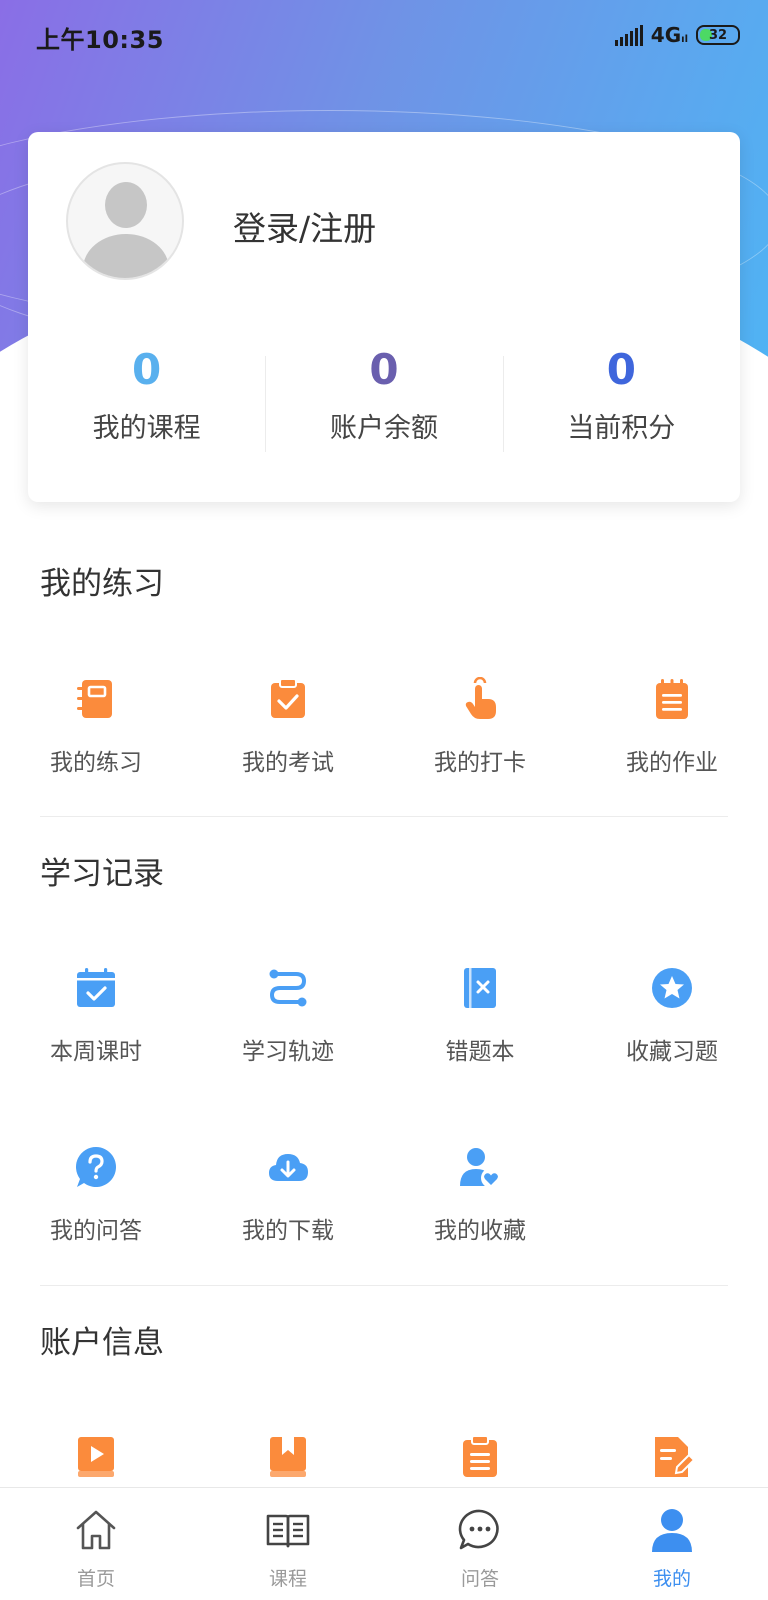 This screenshot has height=1600, width=768. What do you see at coordinates (671, 1579) in the screenshot?
I see `tab-label: 我的` at bounding box center [671, 1579].